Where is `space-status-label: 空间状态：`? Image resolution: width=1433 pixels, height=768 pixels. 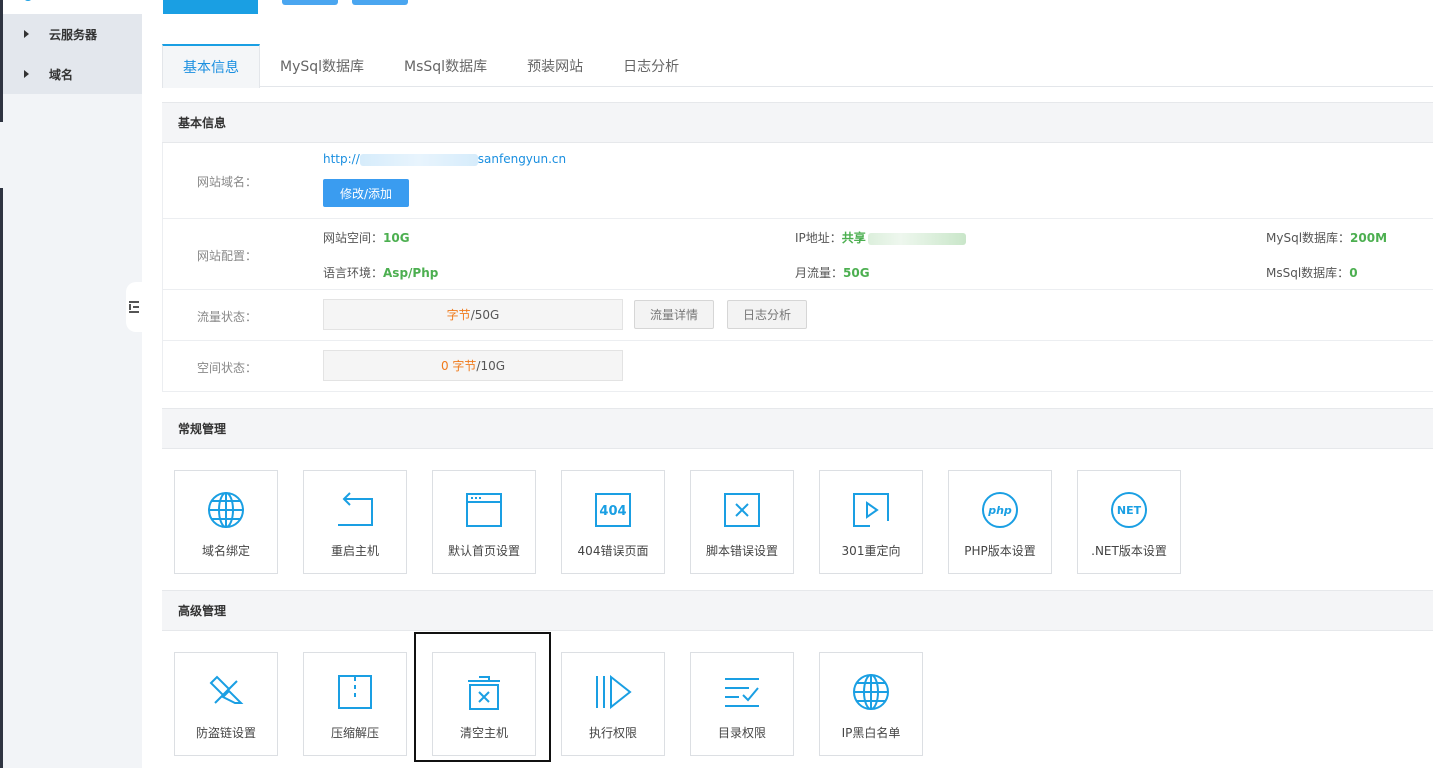
space-status-label: 空间状态： is located at coordinates (226, 368).